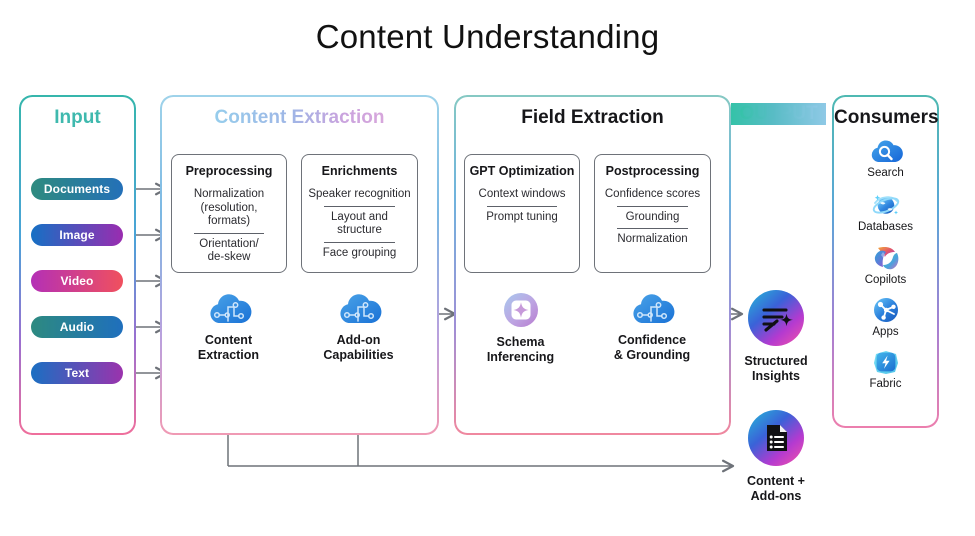 The width and height of the screenshot is (975, 536). I want to click on consumer-item-apps: Apps, so click(885, 316).